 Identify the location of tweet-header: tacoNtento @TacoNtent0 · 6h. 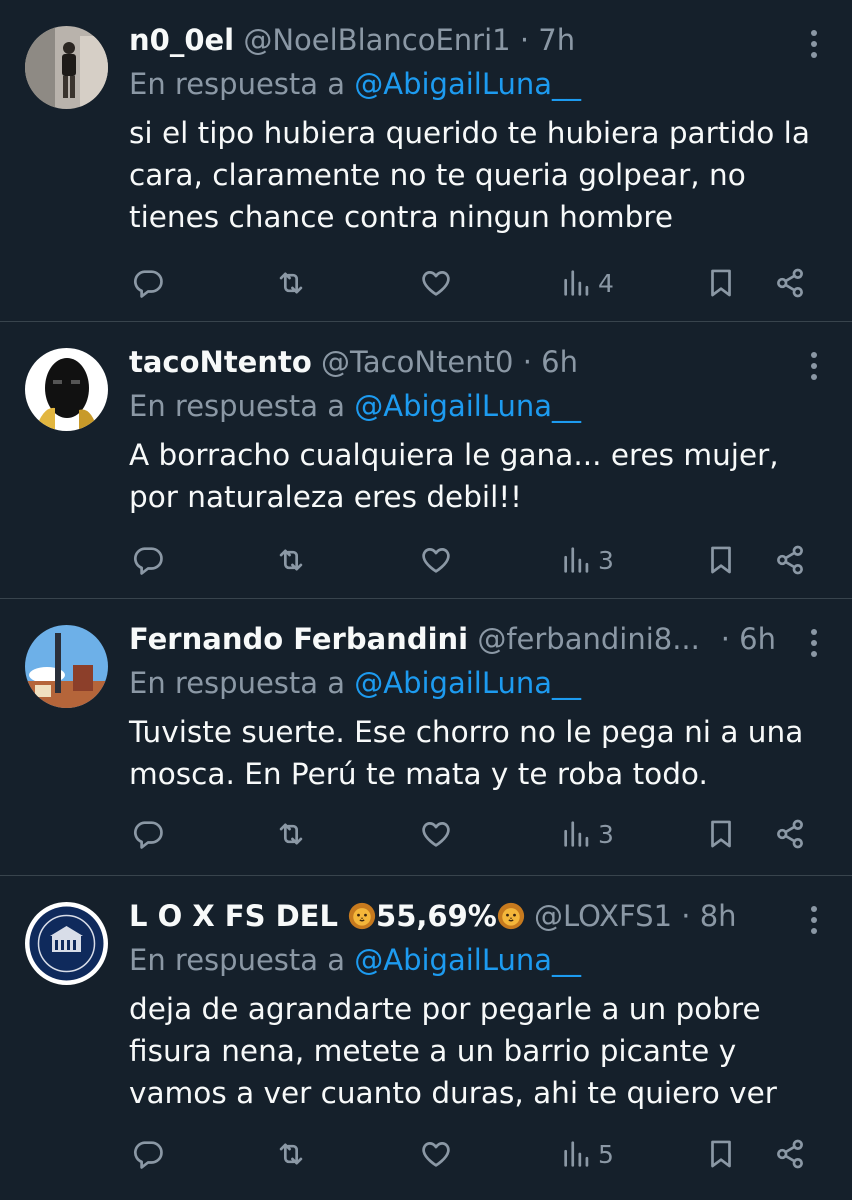
(455, 362).